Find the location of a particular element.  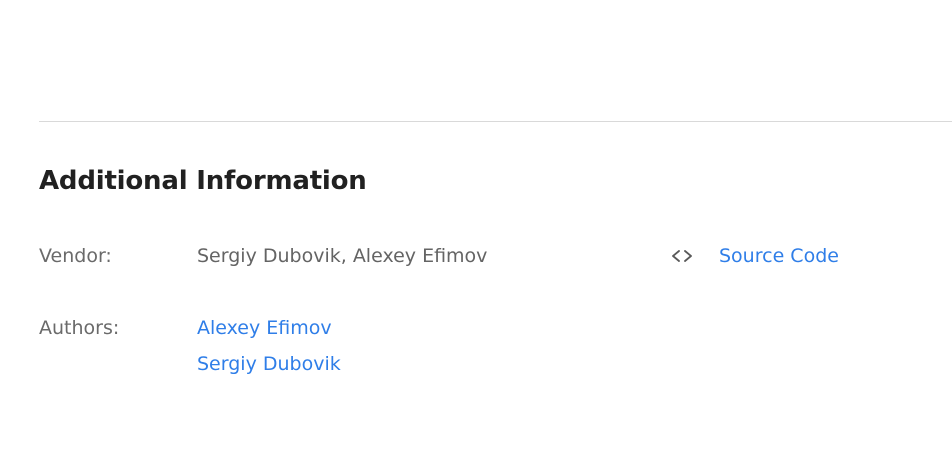

code-brackets-icon is located at coordinates (682, 256).